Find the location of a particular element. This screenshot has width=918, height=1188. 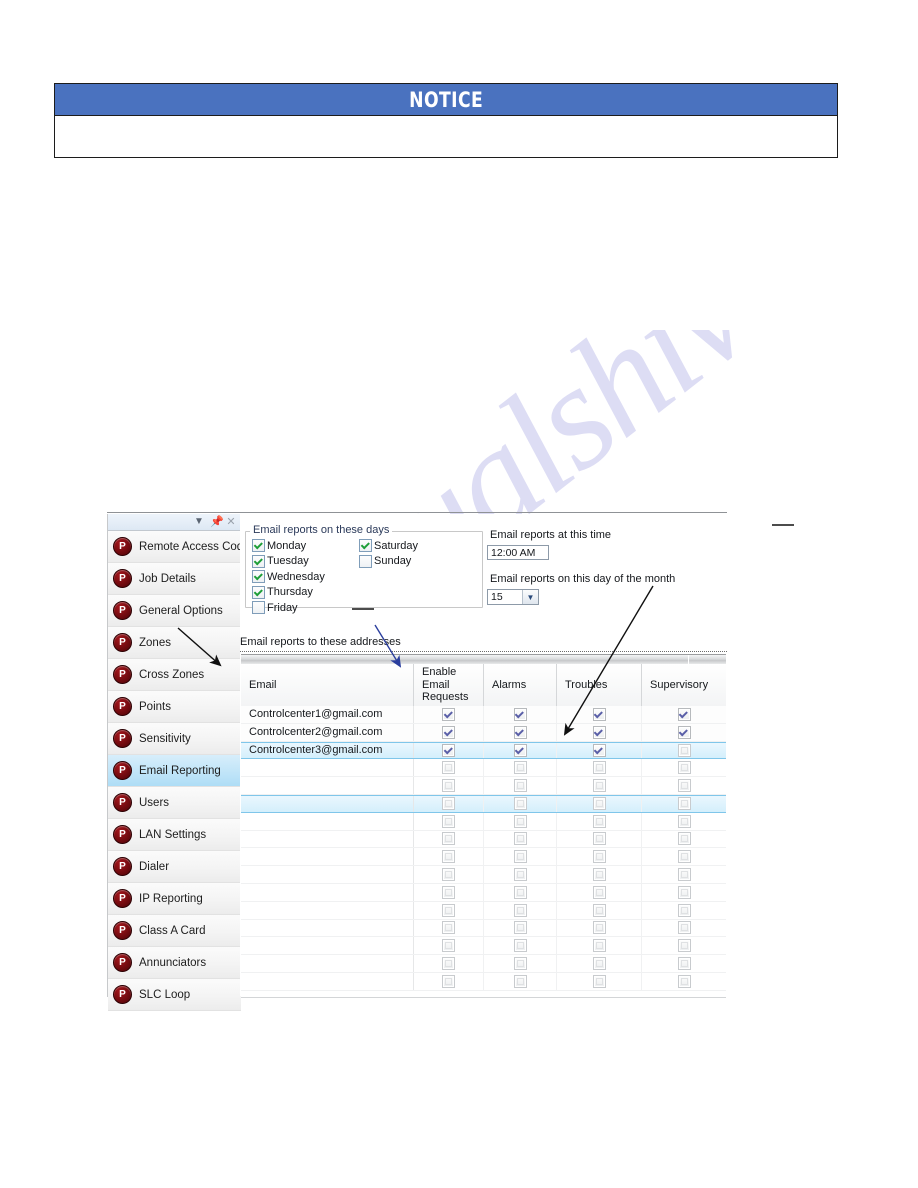

pin-icon: 📌 is located at coordinates (217, 522).